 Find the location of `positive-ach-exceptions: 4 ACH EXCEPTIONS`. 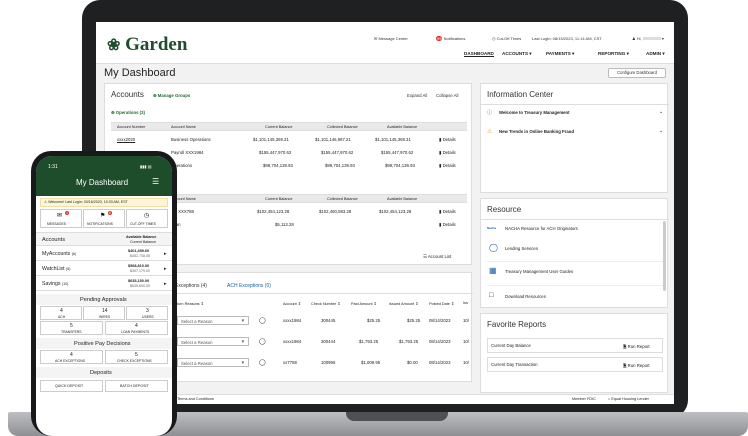

positive-ach-exceptions: 4 ACH EXCEPTIONS is located at coordinates (71, 357).